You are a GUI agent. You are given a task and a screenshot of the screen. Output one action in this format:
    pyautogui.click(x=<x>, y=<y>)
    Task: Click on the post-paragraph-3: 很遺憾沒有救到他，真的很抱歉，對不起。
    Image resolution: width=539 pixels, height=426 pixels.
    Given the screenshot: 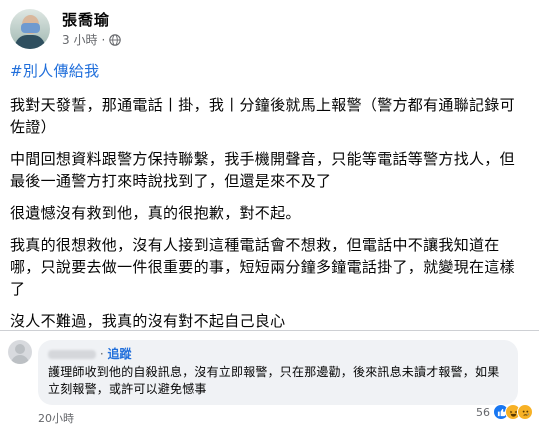 What is the action you would take?
    pyautogui.click(x=155, y=213)
    